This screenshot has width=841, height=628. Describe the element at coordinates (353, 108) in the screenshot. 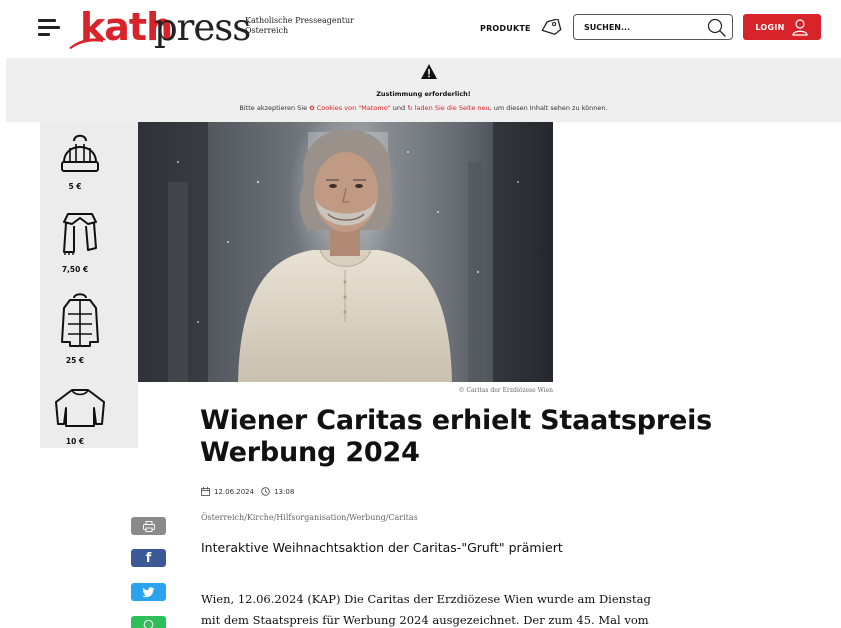

I see `matomo-cookies-label: Cookies von "Matomo"` at that location.